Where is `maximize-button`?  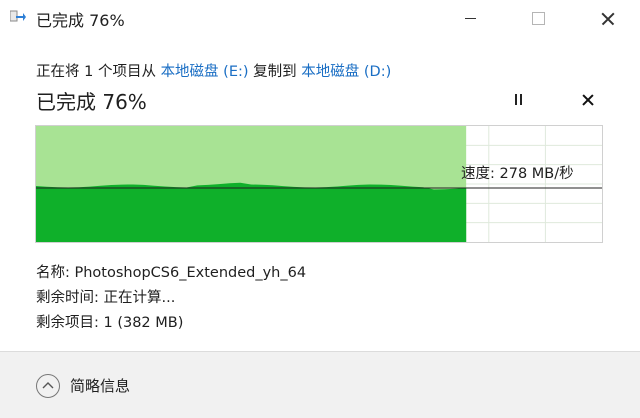 maximize-button is located at coordinates (539, 18).